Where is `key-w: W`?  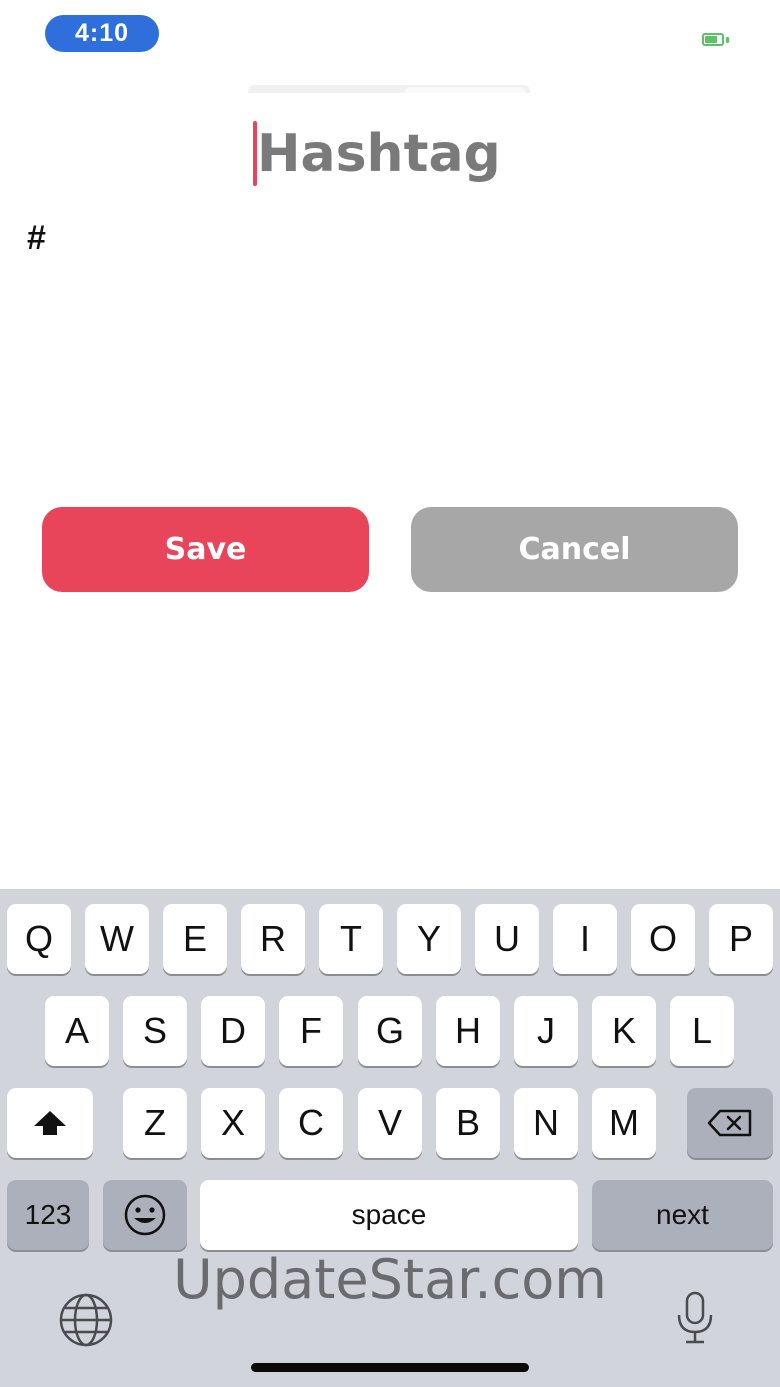
key-w: W is located at coordinates (117, 939).